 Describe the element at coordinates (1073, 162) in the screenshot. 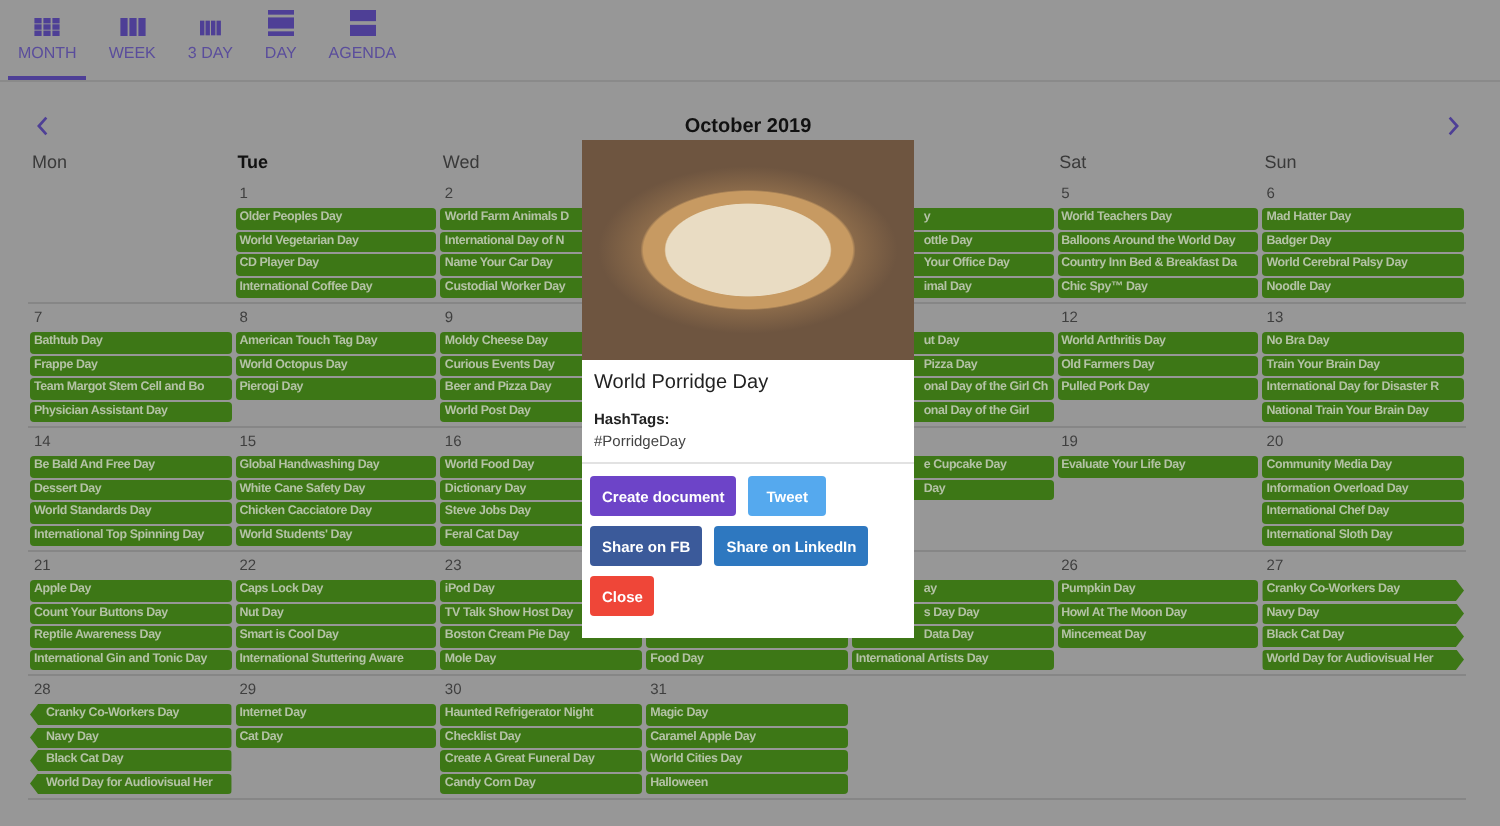

I see `weekday-label: Sat` at that location.